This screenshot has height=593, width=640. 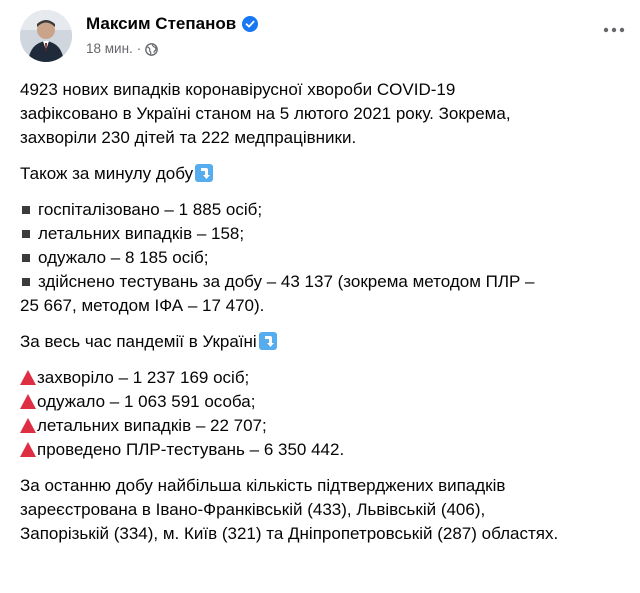 I want to click on more-options-icon, so click(x=614, y=30).